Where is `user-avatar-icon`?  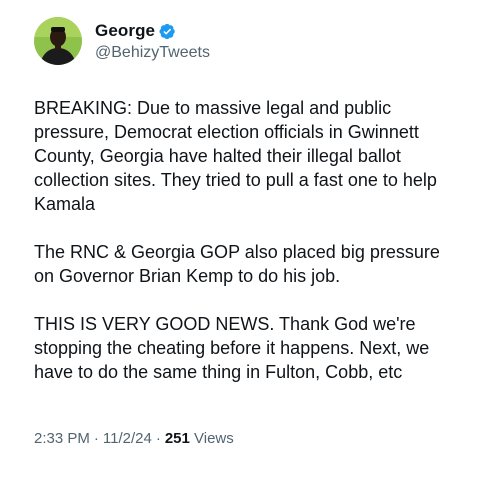
user-avatar-icon is located at coordinates (58, 41).